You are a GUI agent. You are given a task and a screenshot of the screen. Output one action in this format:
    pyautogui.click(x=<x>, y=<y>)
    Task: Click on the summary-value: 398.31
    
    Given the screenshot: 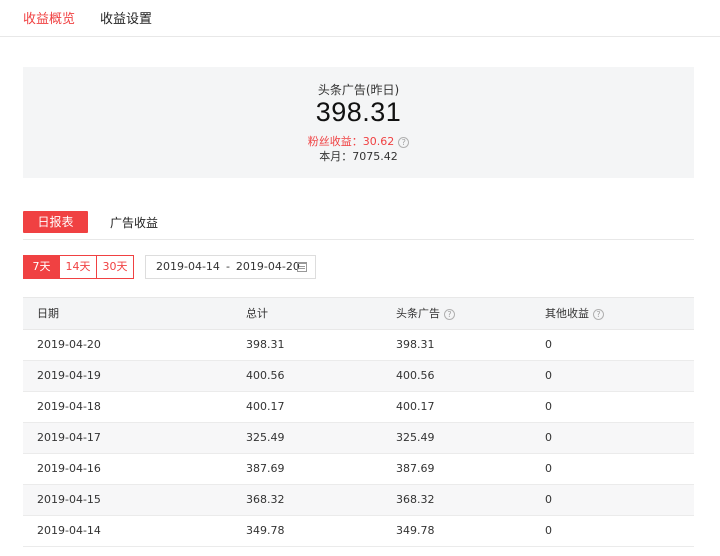 What is the action you would take?
    pyautogui.click(x=358, y=112)
    